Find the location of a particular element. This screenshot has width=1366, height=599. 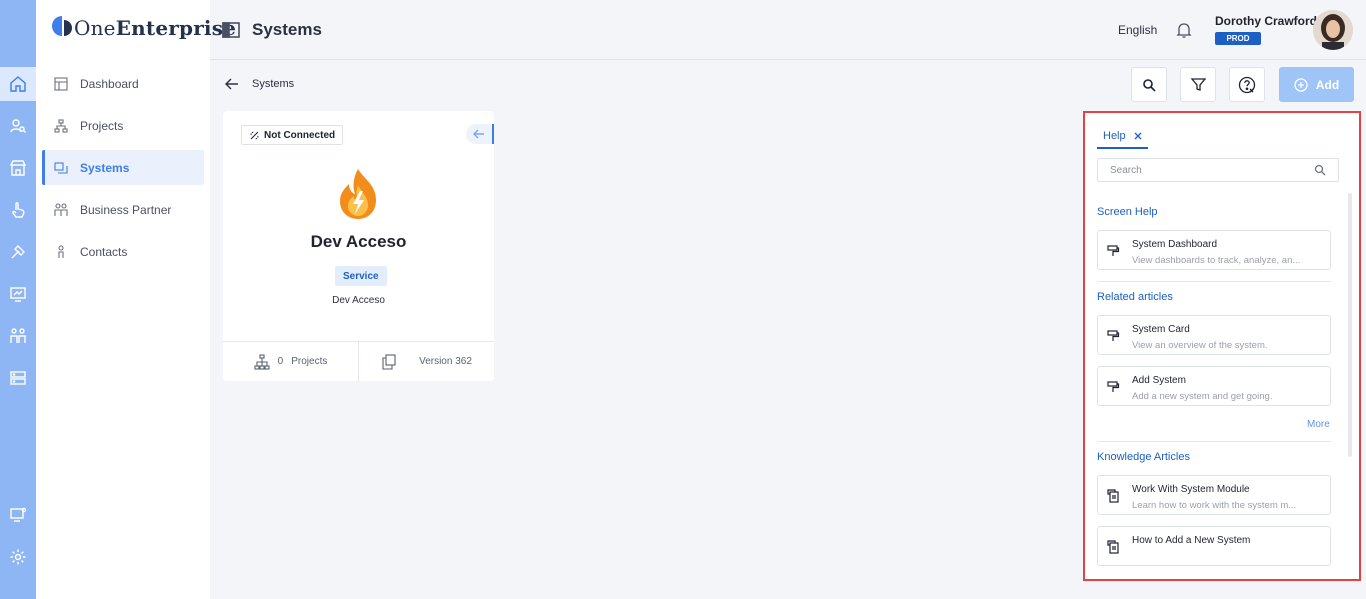

search-button is located at coordinates (1149, 84).